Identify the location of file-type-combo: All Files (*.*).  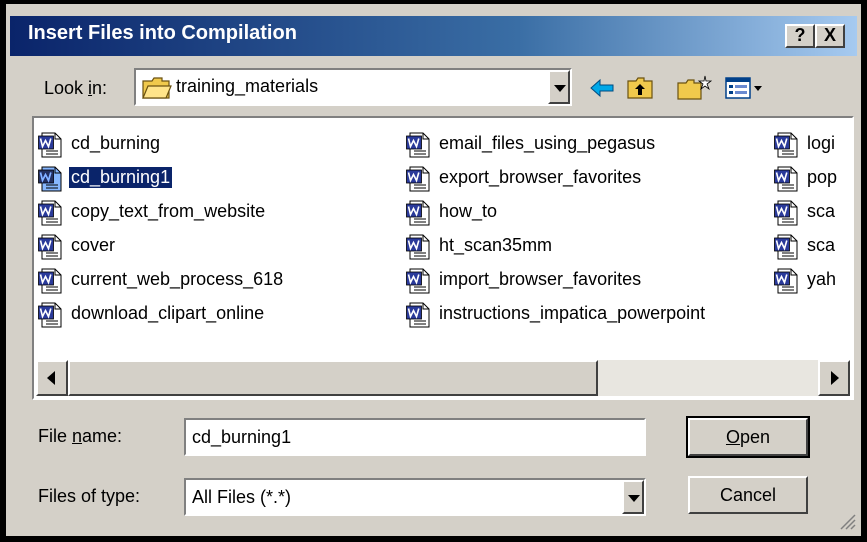
(415, 497).